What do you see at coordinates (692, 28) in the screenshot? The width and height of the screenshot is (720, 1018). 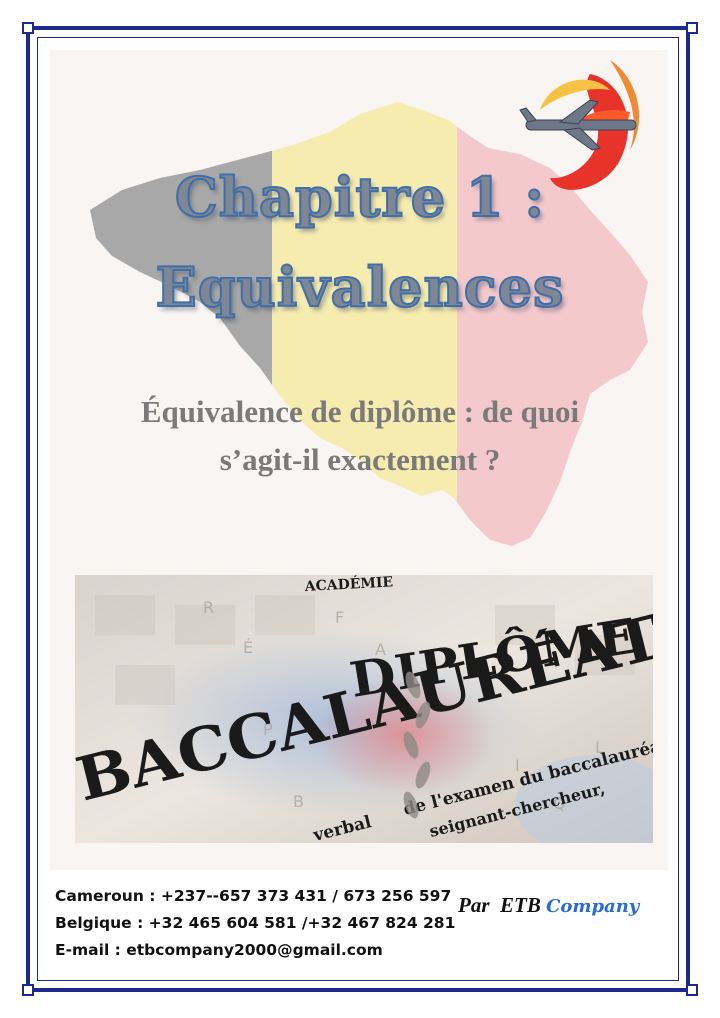 I see `frame-corner-tr` at bounding box center [692, 28].